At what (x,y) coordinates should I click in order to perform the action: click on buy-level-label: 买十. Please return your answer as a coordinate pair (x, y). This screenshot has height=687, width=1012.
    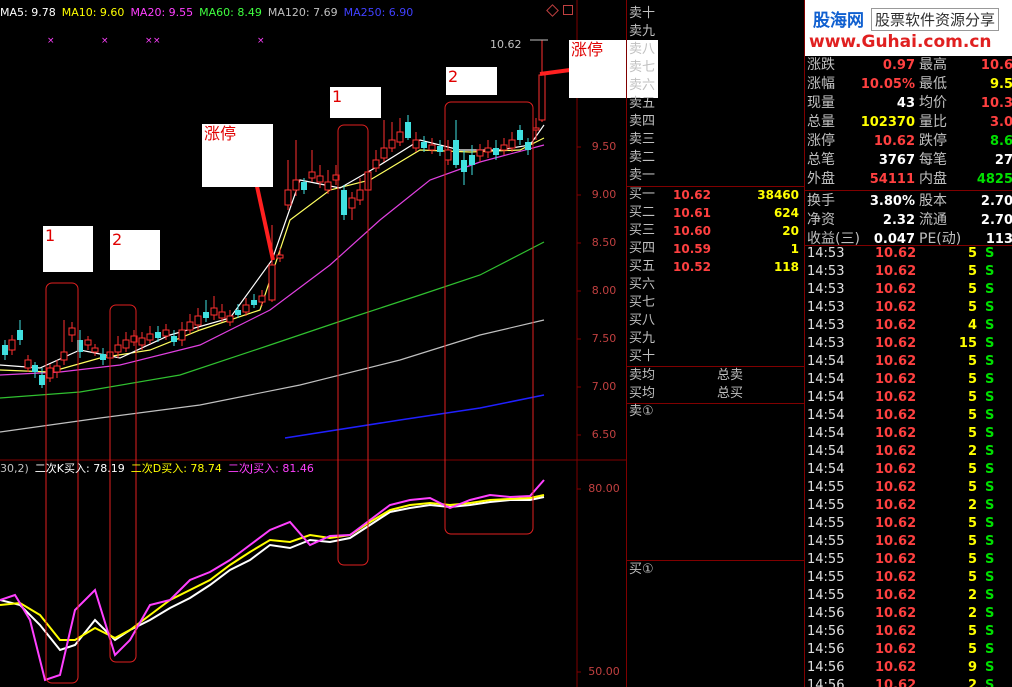
    Looking at the image, I should click on (642, 356).